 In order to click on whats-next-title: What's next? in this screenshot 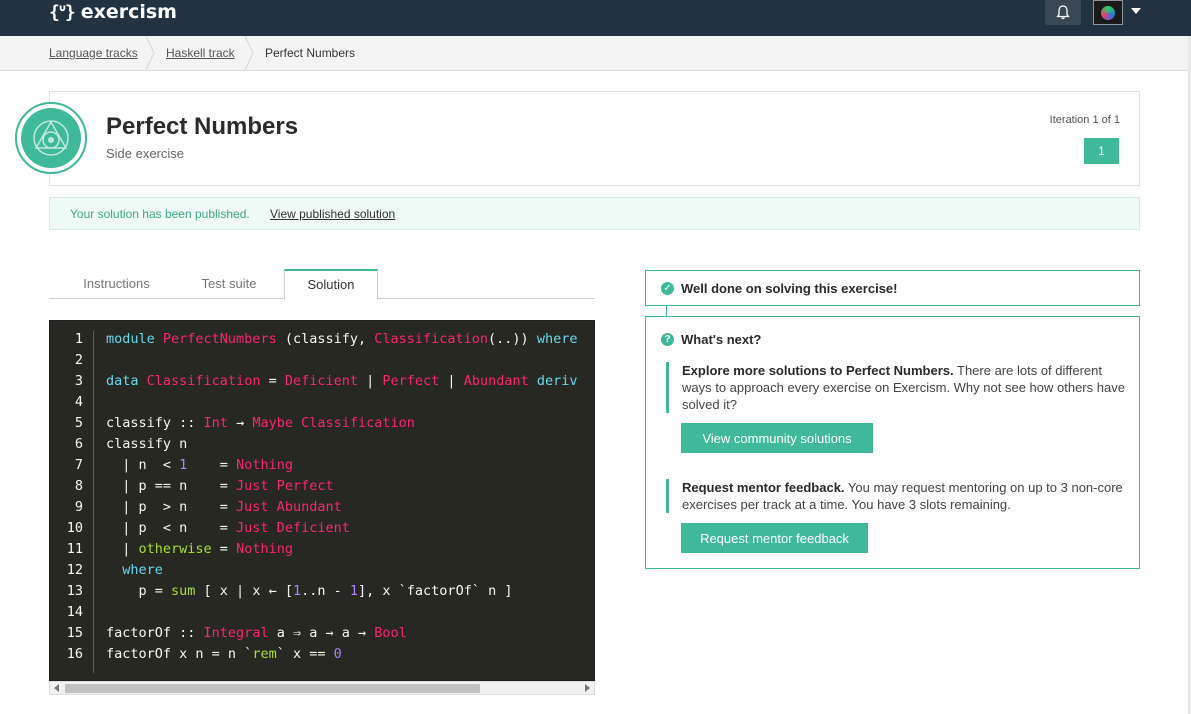, I will do `click(721, 339)`.